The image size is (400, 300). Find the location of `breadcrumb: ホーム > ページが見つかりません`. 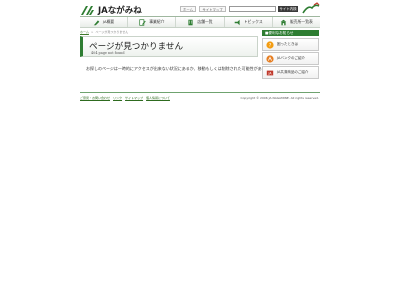

breadcrumb: ホーム > ページが見つかりません is located at coordinates (169, 32).